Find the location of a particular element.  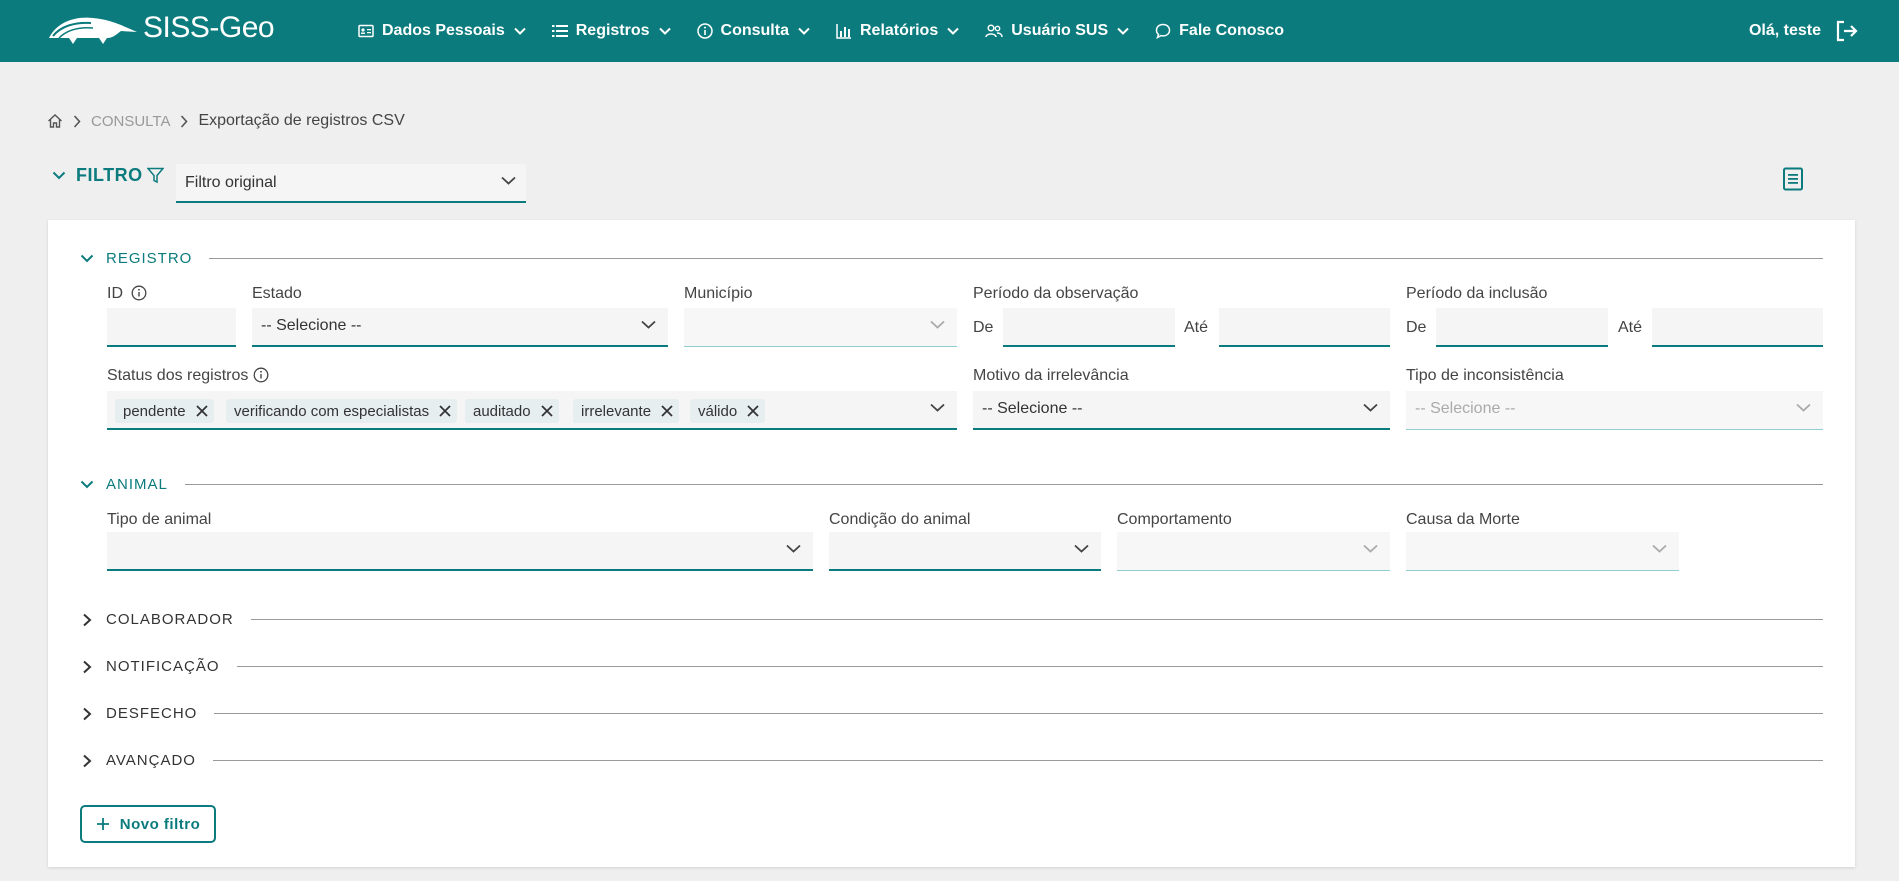

chip-label: verificando com especialistas is located at coordinates (332, 411).